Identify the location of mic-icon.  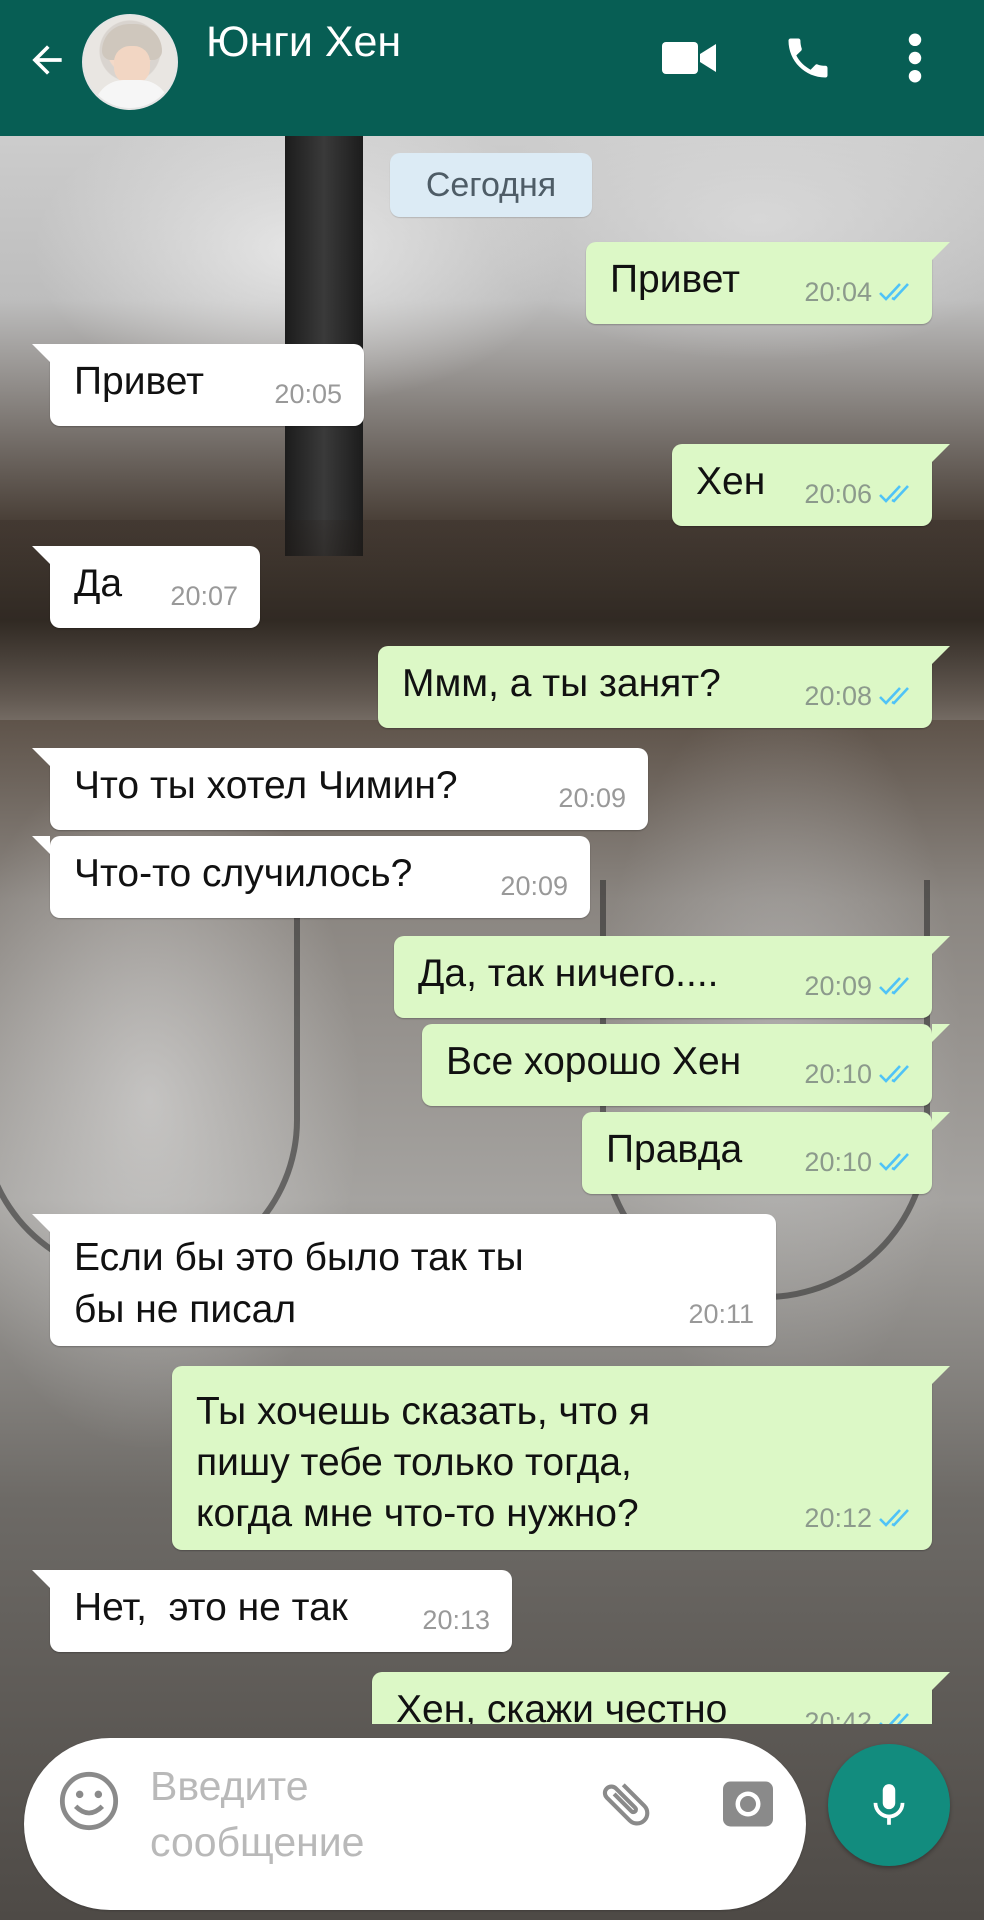
(889, 1804).